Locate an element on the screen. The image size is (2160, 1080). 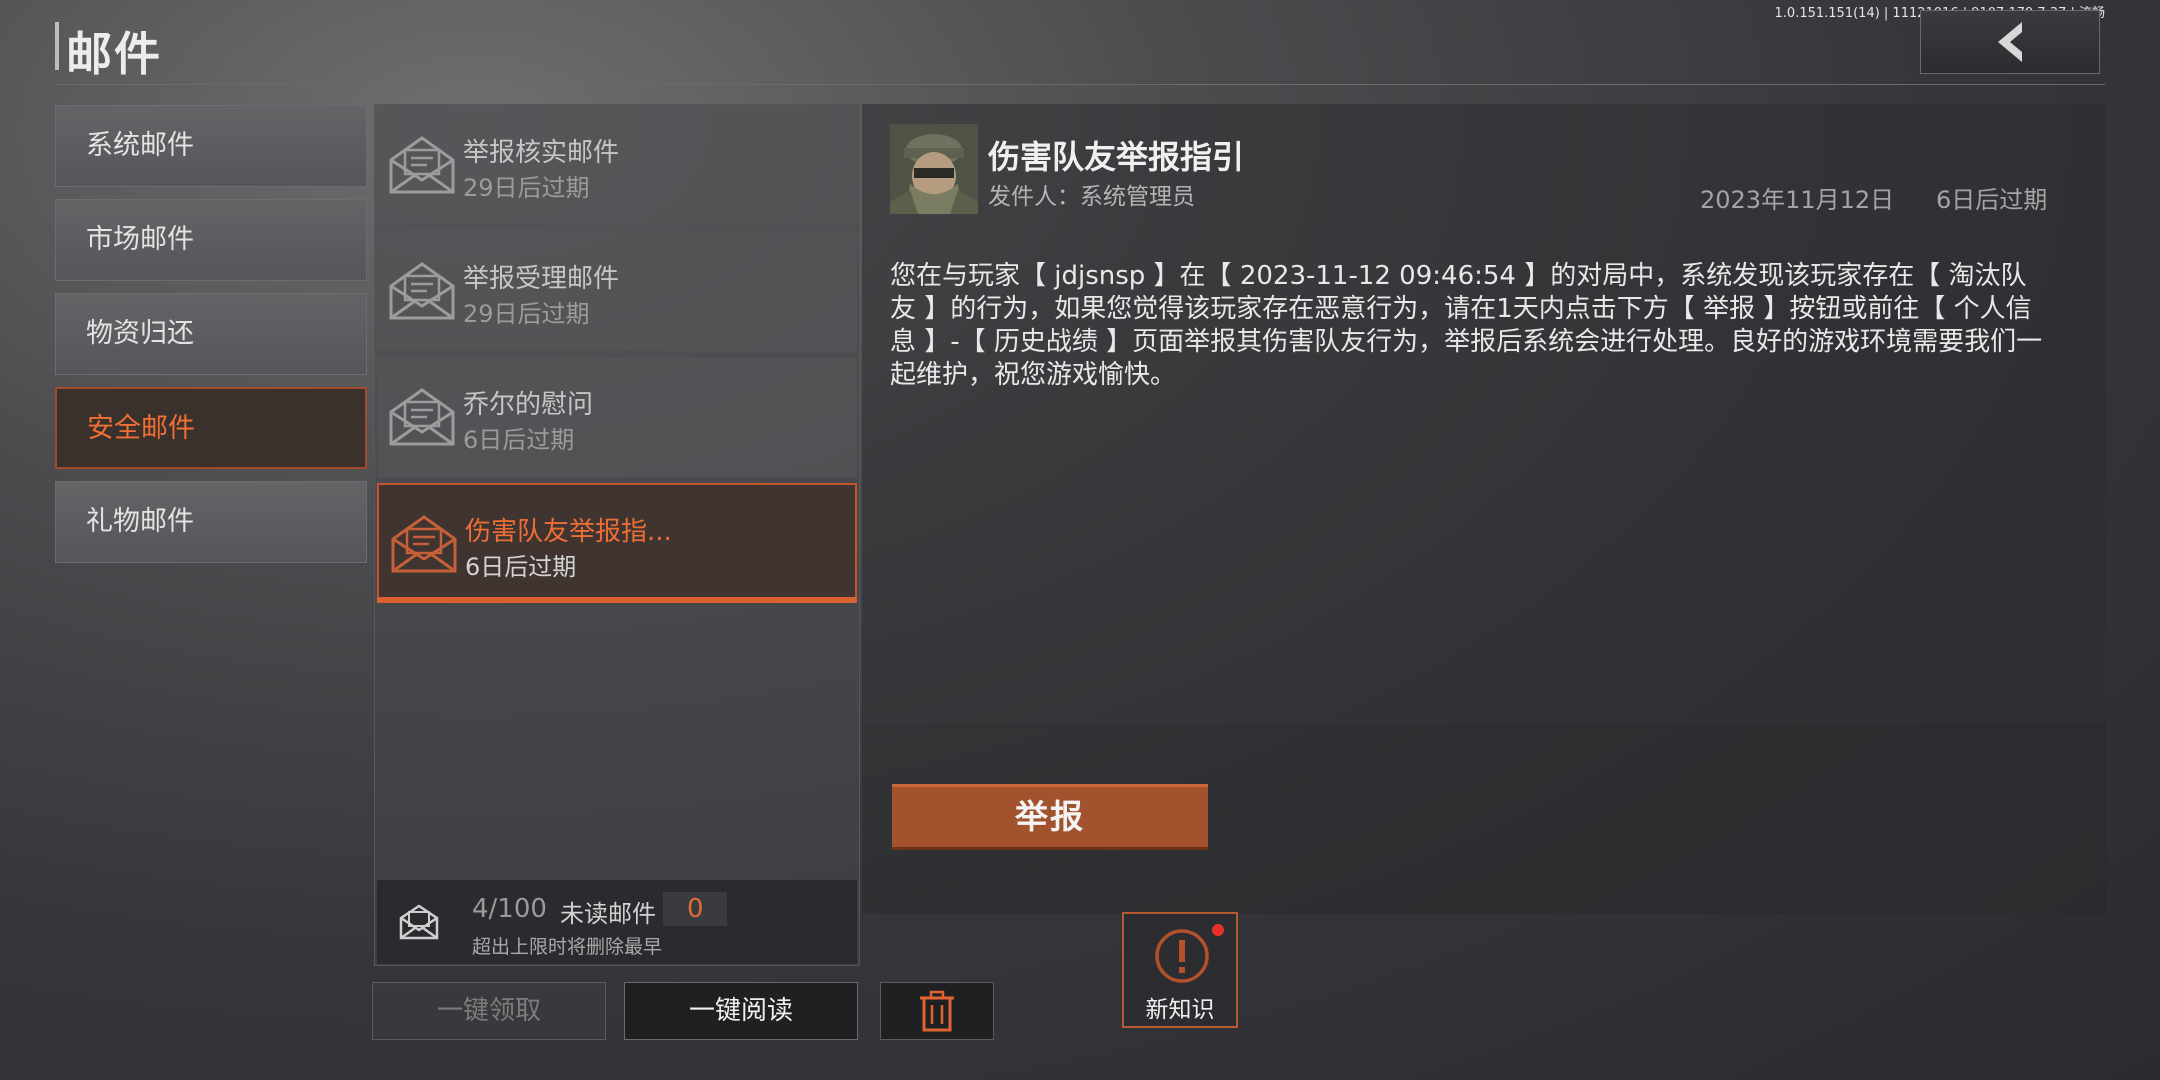
new-knowledge-button: 新知识 is located at coordinates (1180, 970).